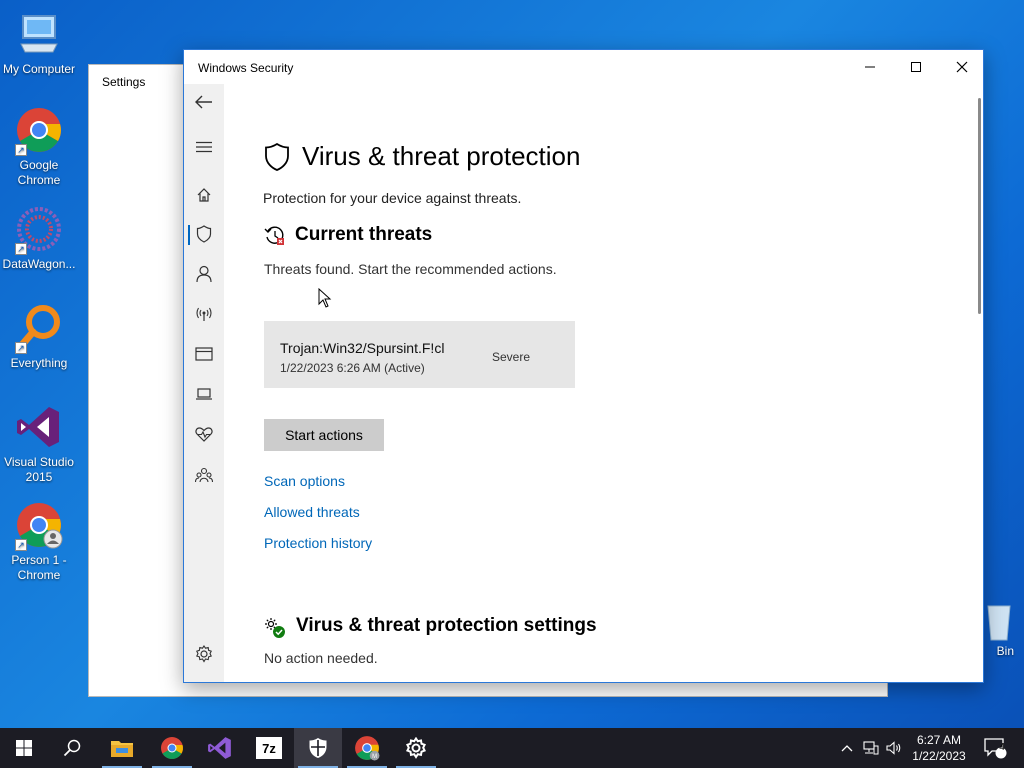 The width and height of the screenshot is (1024, 768). I want to click on nav-device-security, so click(204, 394).